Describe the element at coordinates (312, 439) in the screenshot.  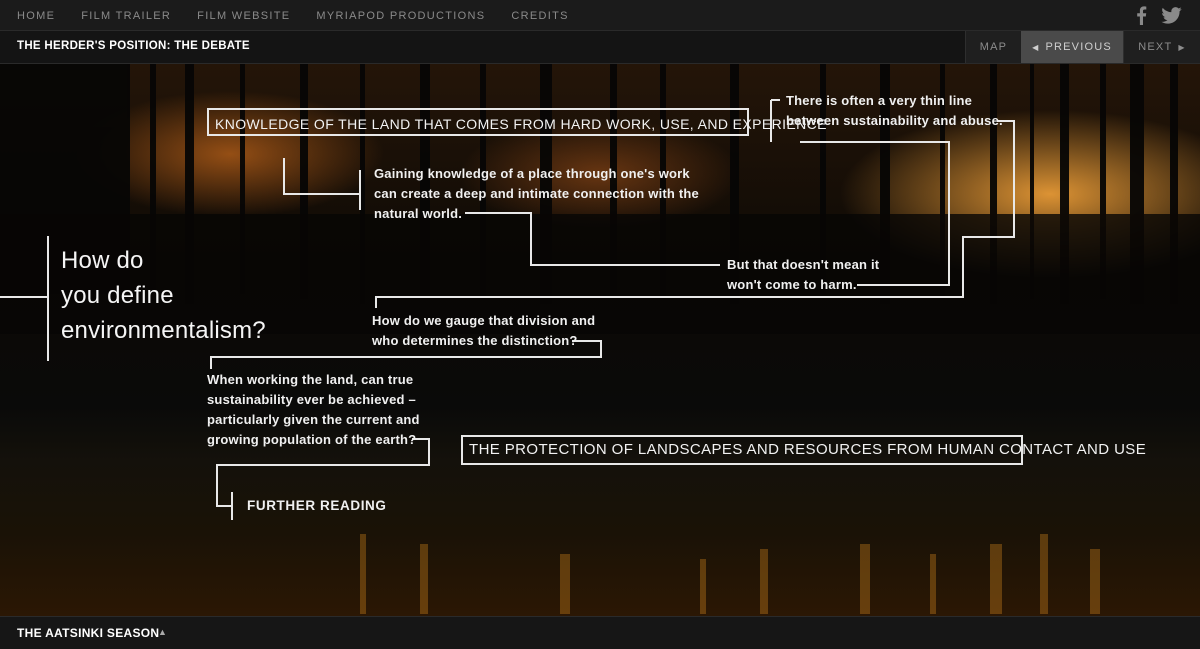
I see `text-line: growing population of the earth?` at that location.